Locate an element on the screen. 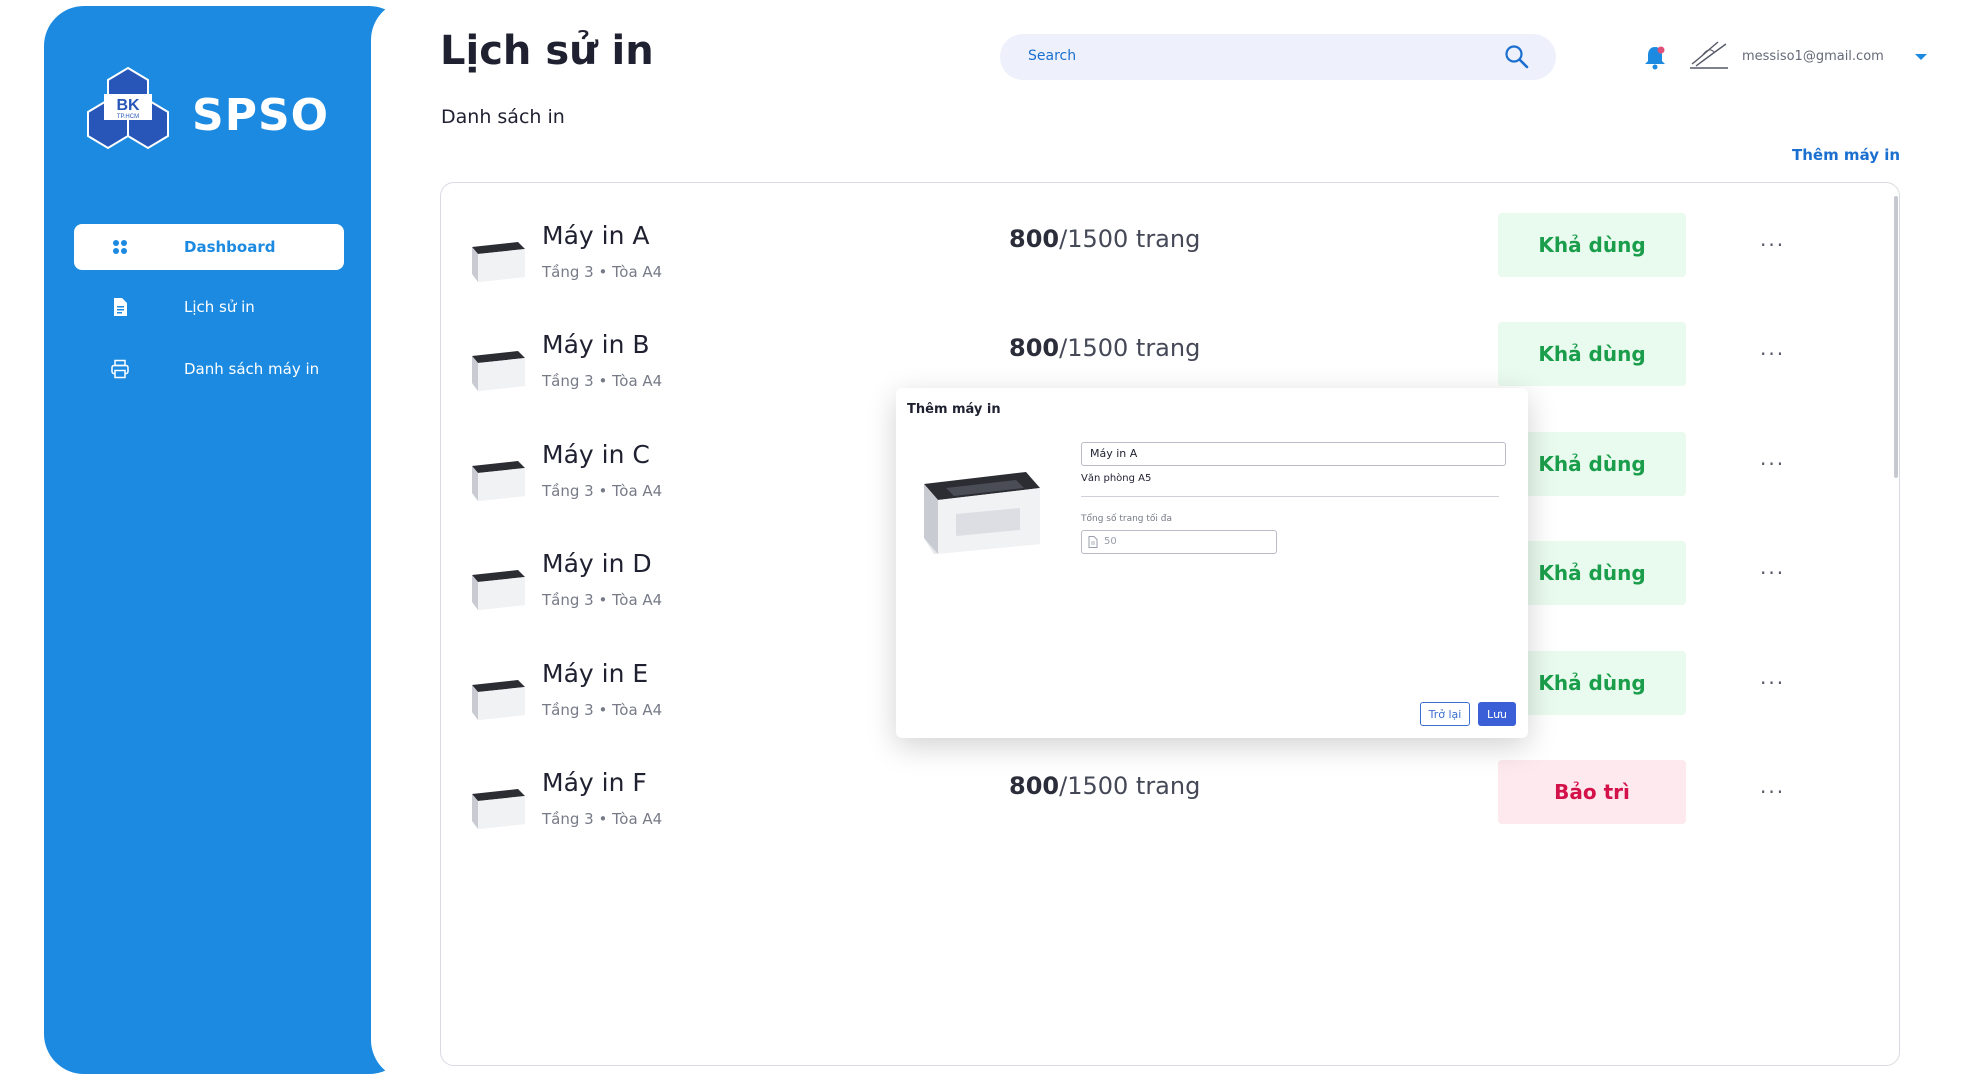 This screenshot has height=1080, width=1964. printer-name: Máy in E is located at coordinates (595, 673).